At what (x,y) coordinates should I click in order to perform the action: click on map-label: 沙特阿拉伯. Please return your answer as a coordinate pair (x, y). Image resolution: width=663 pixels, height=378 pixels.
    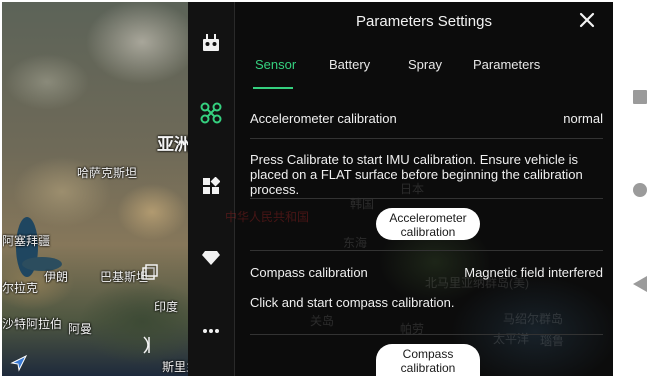
    Looking at the image, I should click on (32, 324).